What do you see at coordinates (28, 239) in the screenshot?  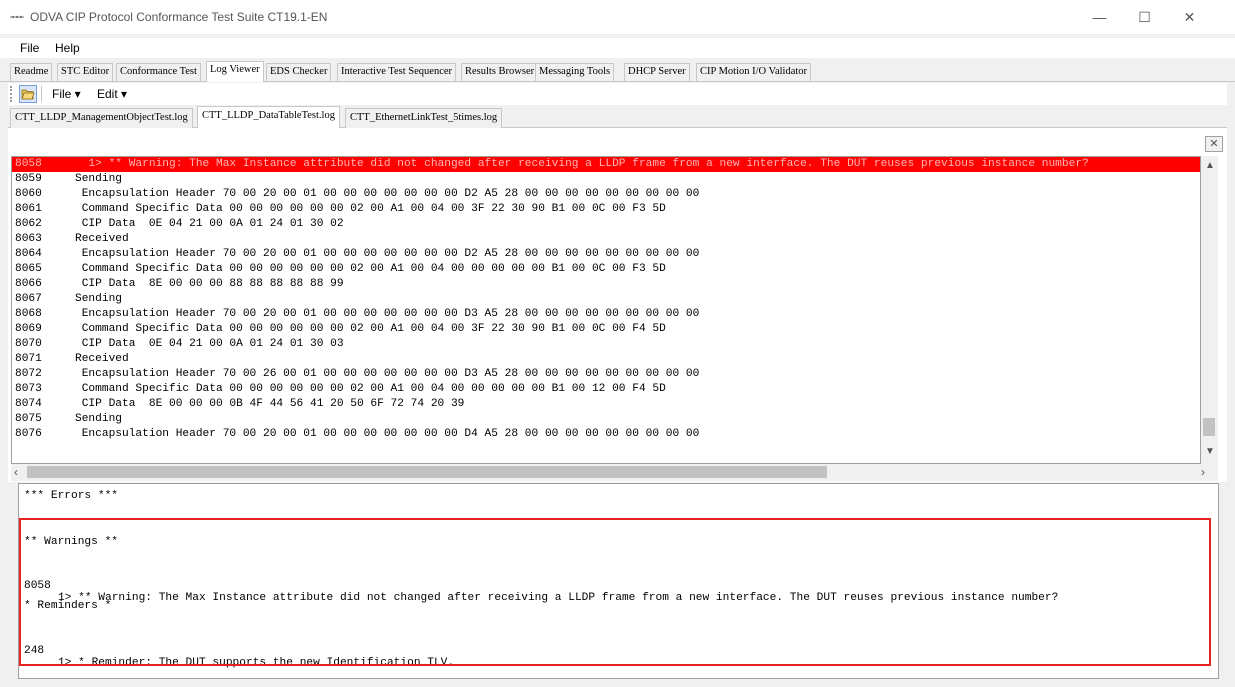 I see `log-line-number: 8063` at bounding box center [28, 239].